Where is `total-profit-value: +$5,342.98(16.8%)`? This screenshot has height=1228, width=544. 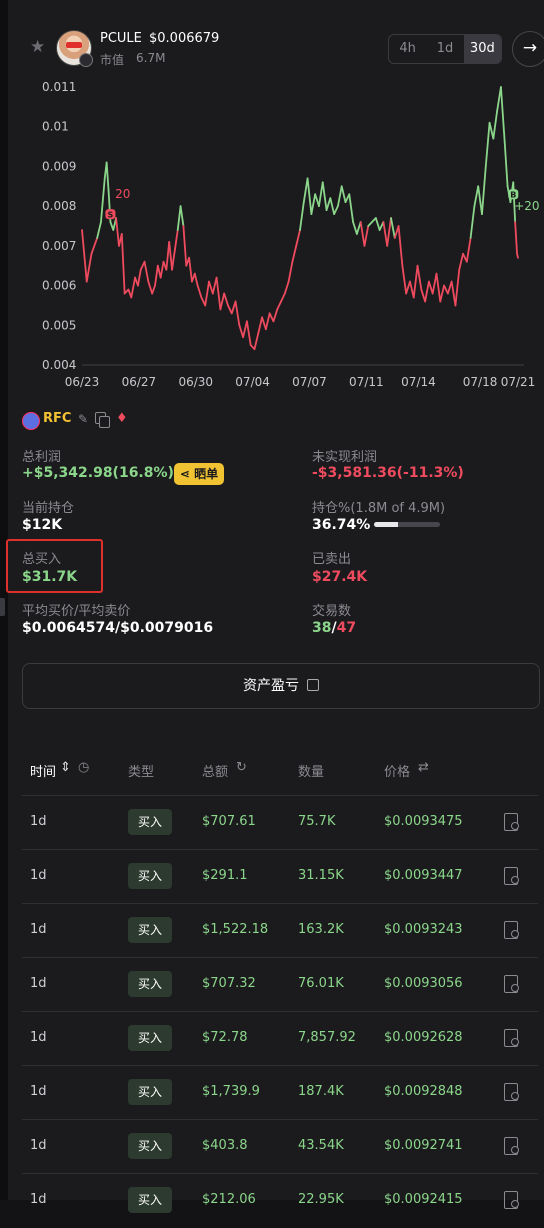 total-profit-value: +$5,342.98(16.8%) is located at coordinates (98, 473).